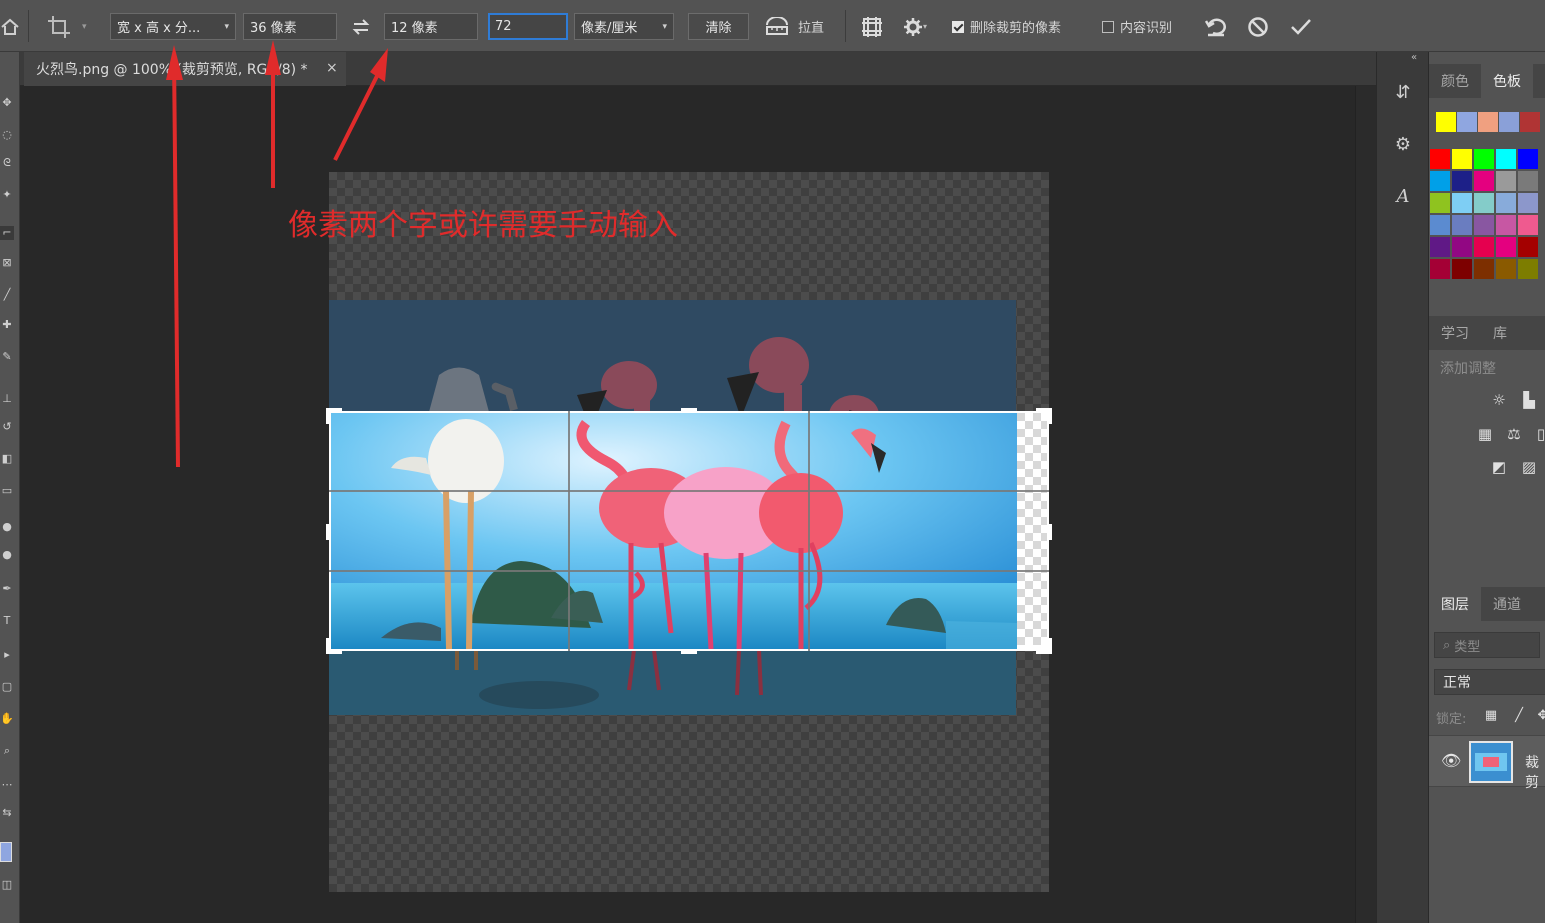  What do you see at coordinates (1499, 400) in the screenshot?
I see `brightness-adjustment-icon: ☼` at bounding box center [1499, 400].